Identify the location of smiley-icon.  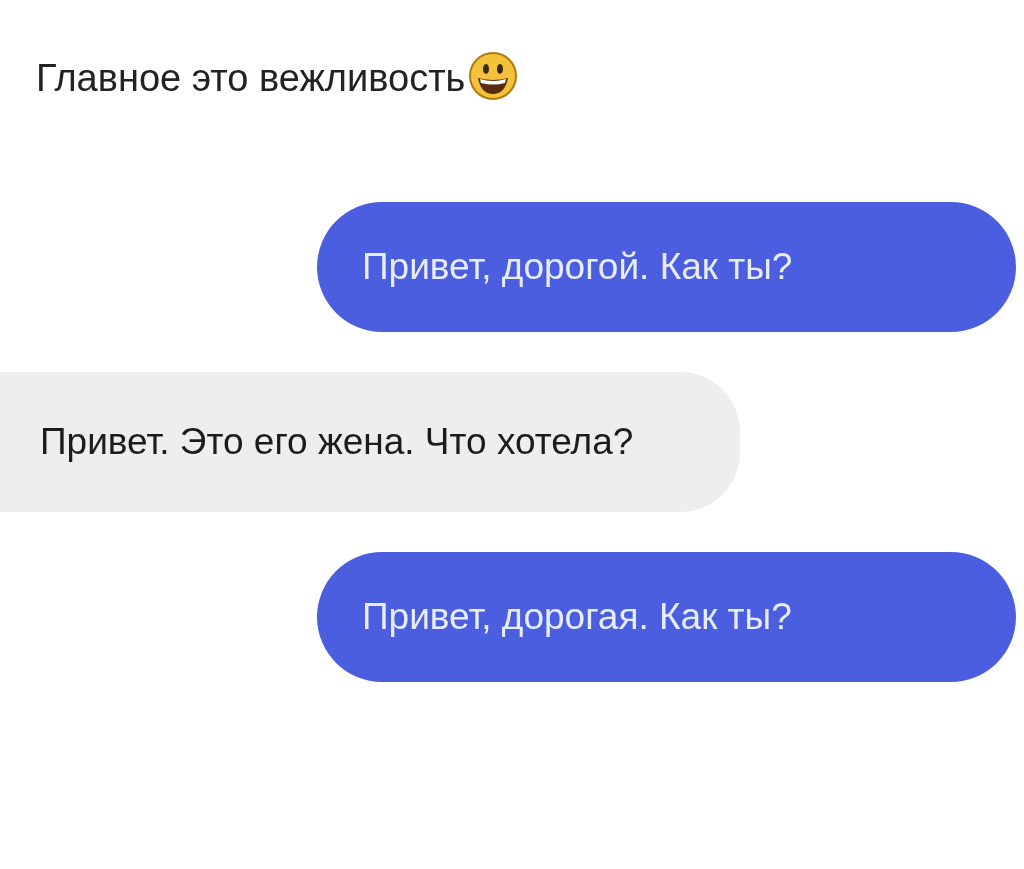
(493, 76).